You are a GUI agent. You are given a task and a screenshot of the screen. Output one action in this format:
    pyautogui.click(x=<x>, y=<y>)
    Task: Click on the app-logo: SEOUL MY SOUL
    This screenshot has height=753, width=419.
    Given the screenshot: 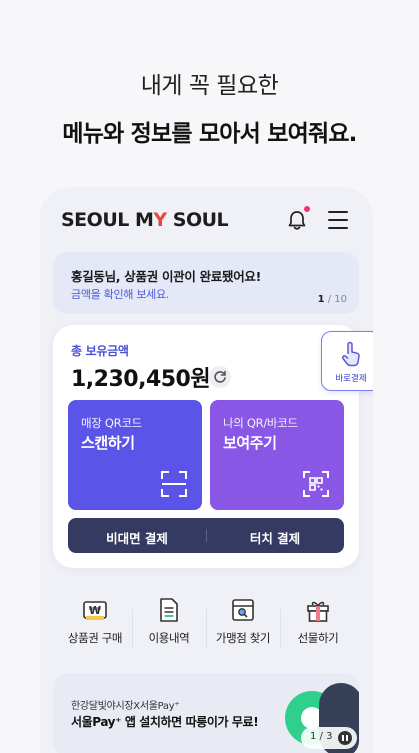 What is the action you would take?
    pyautogui.click(x=145, y=220)
    